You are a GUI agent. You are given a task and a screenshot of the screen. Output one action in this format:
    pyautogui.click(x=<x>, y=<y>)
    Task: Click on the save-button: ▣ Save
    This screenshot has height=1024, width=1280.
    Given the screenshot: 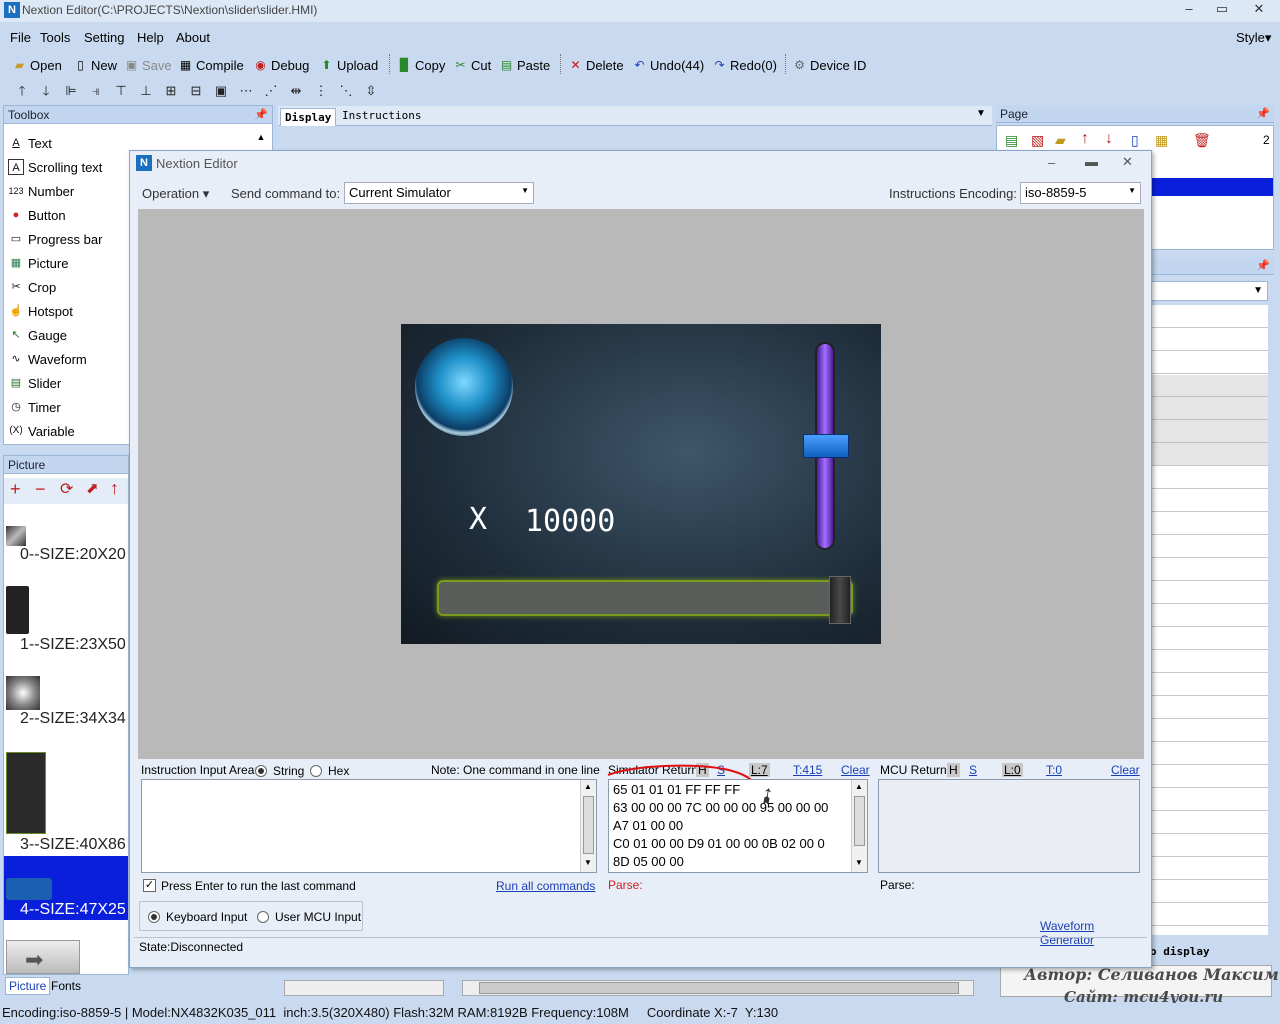 What is the action you would take?
    pyautogui.click(x=148, y=65)
    